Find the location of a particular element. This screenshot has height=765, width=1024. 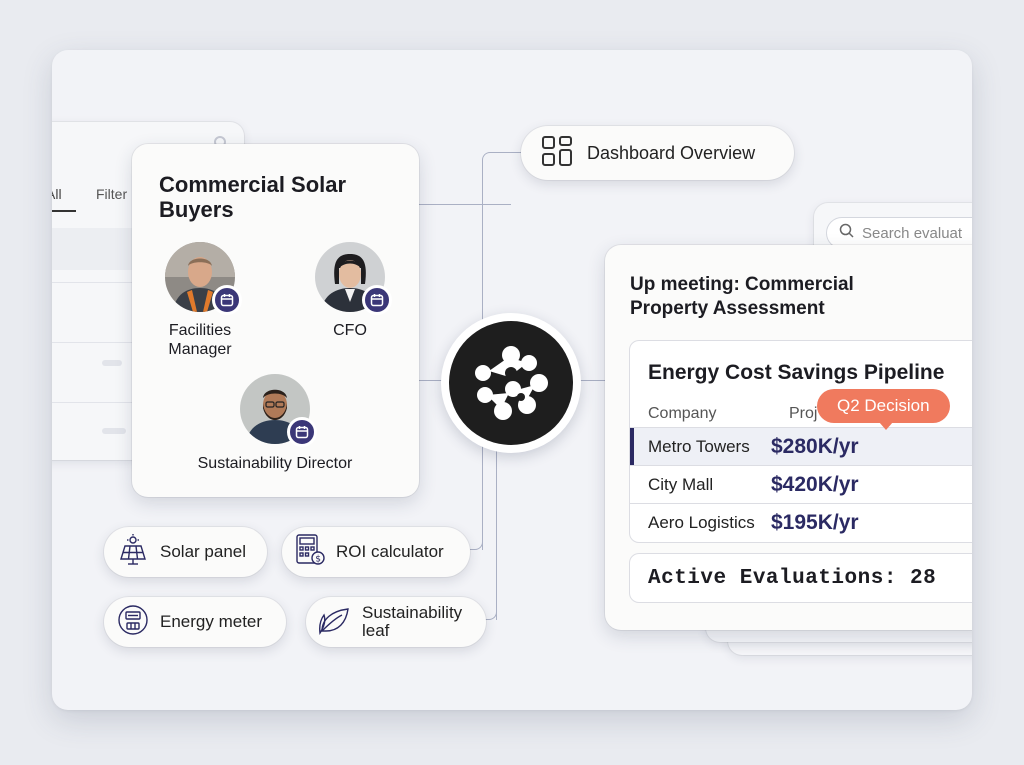

table-row: City Mall $420K/yr is located at coordinates (801, 484).